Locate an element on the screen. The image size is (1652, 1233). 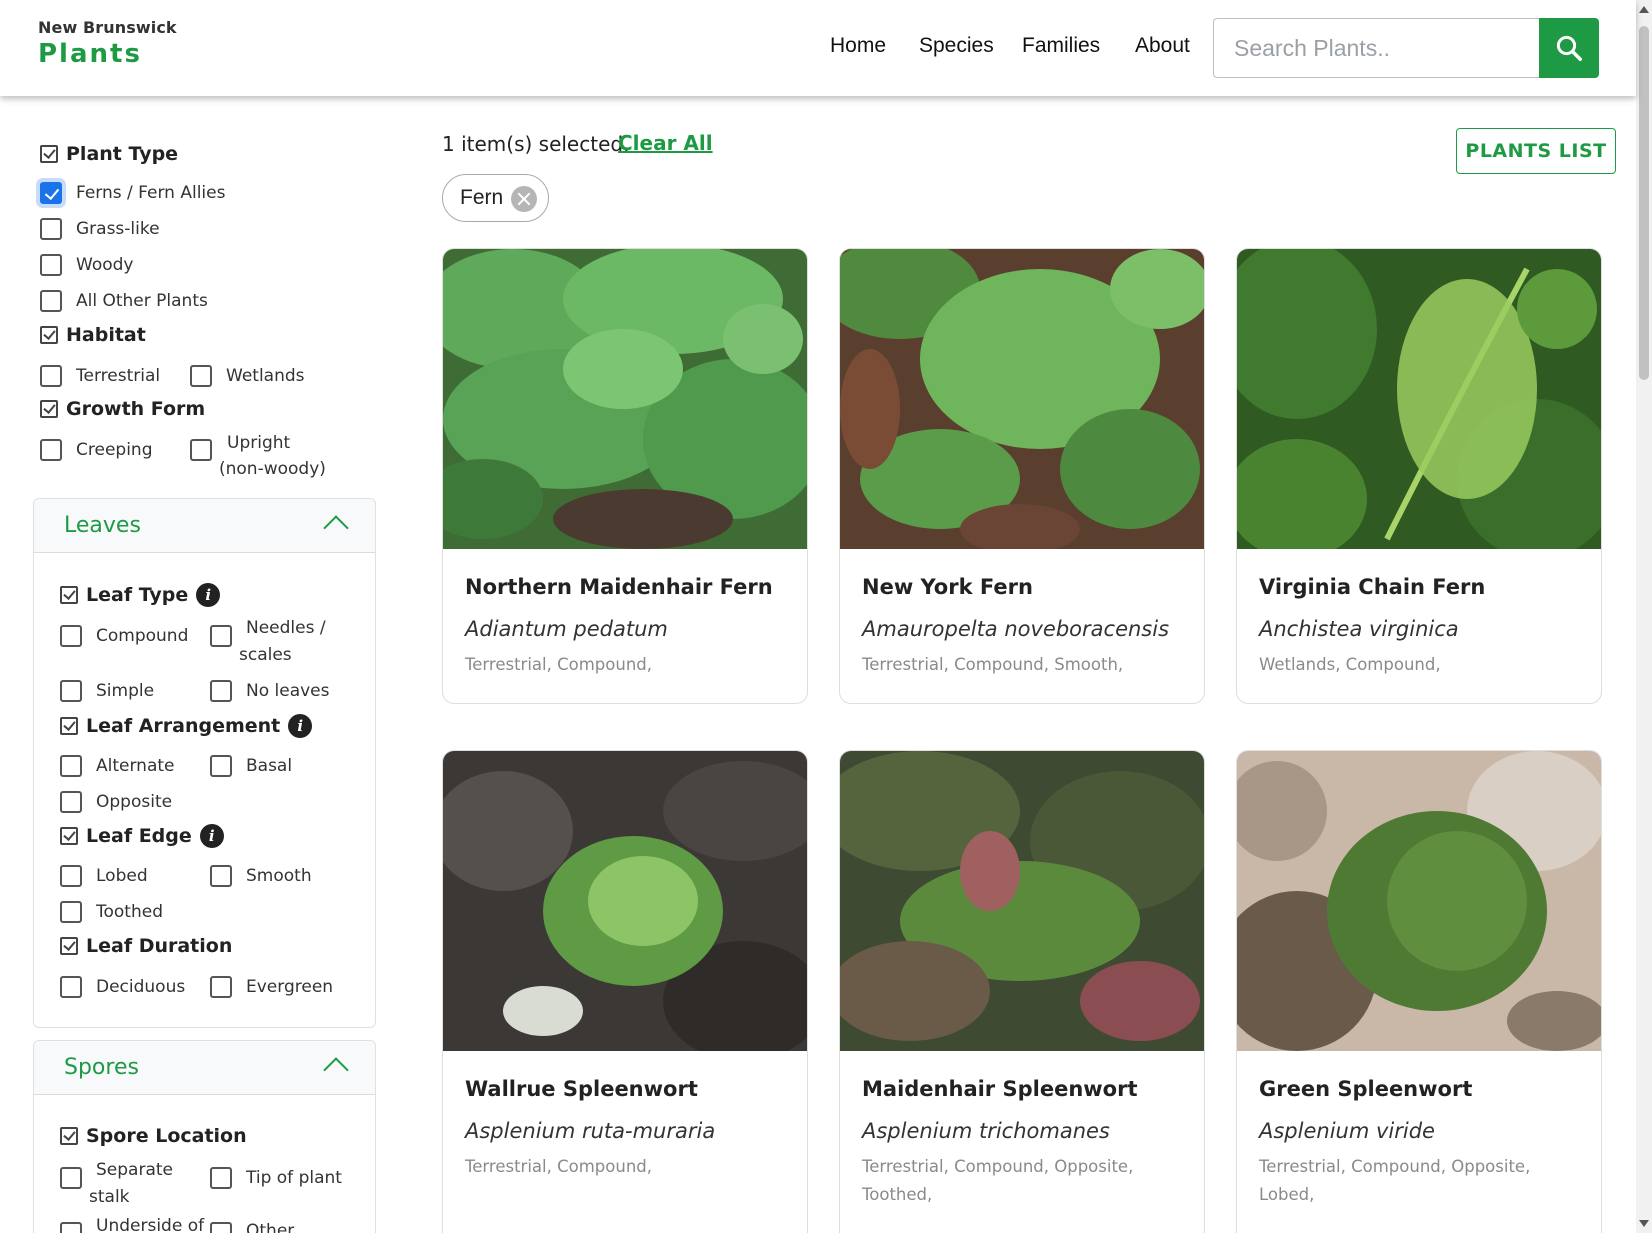
plant-common-name: Maidenhair Spleenwort is located at coordinates (1000, 1089).